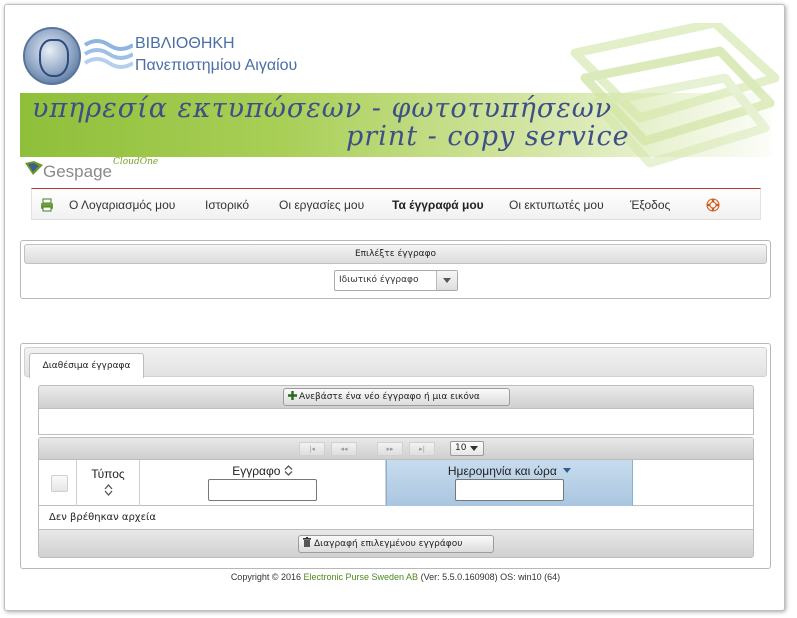 Image resolution: width=797 pixels, height=618 pixels. What do you see at coordinates (390, 449) in the screenshot?
I see `next-page-button: ▸▸` at bounding box center [390, 449].